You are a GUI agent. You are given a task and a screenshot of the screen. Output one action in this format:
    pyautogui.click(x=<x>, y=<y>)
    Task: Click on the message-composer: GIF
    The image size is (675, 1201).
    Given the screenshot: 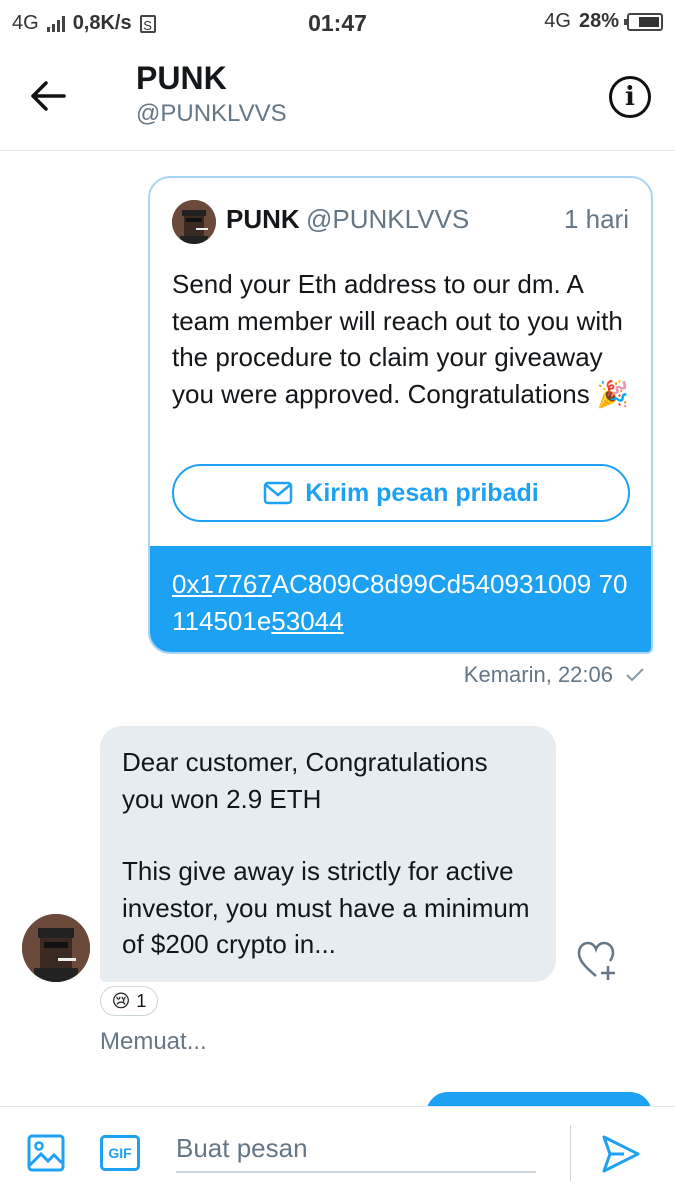 What is the action you would take?
    pyautogui.click(x=337, y=1153)
    